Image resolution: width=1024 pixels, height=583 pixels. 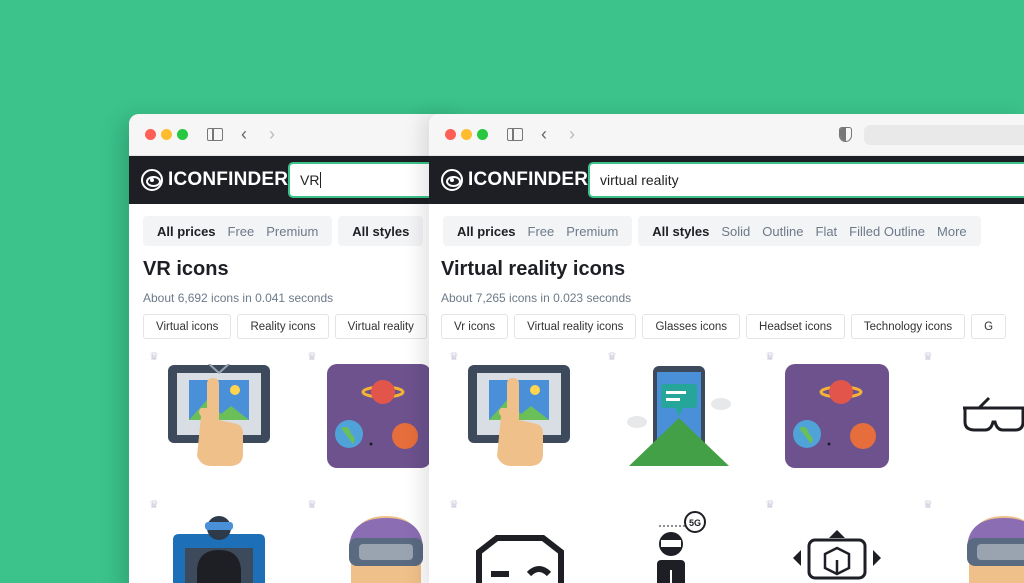 I want to click on page-title: VR icons, so click(x=186, y=269).